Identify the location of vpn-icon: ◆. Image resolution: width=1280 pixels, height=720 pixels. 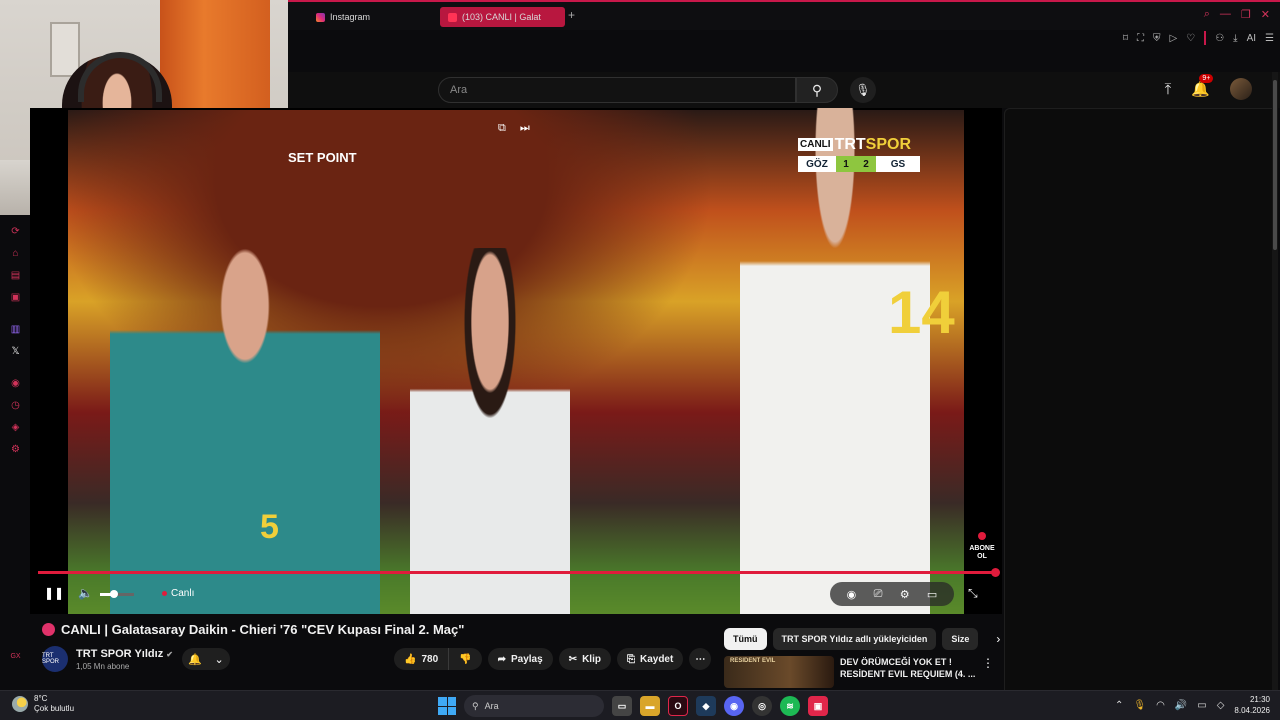
(706, 706).